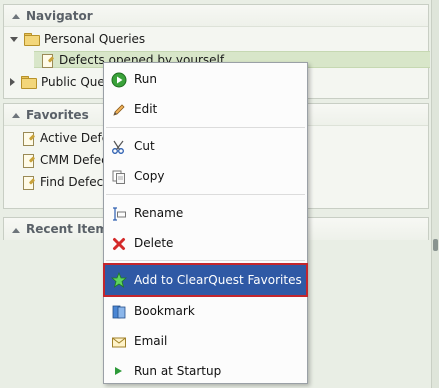  Describe the element at coordinates (68, 182) in the screenshot. I see `favorite-item: Find Defects` at that location.